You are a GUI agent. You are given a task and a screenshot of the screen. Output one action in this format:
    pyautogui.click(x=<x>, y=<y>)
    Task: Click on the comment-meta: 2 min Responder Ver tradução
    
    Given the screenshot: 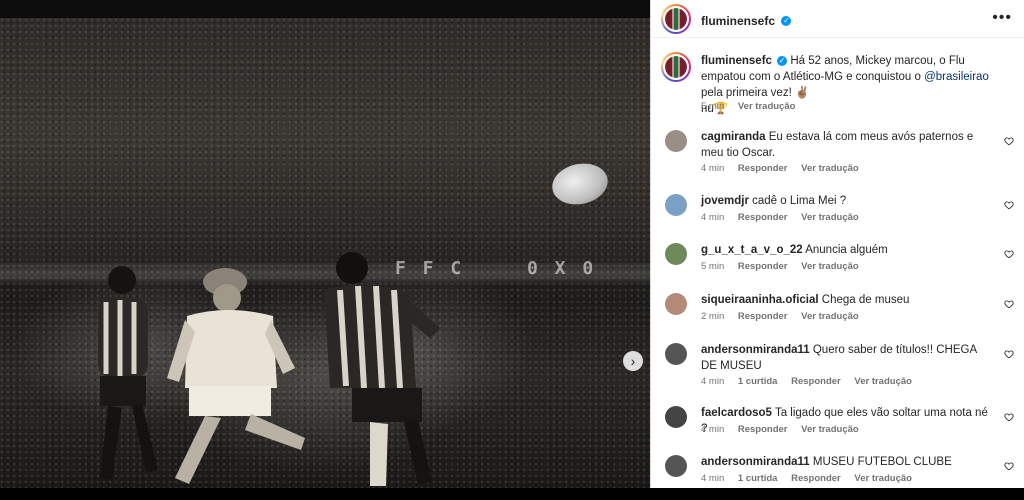 What is the action you would take?
    pyautogui.click(x=785, y=316)
    